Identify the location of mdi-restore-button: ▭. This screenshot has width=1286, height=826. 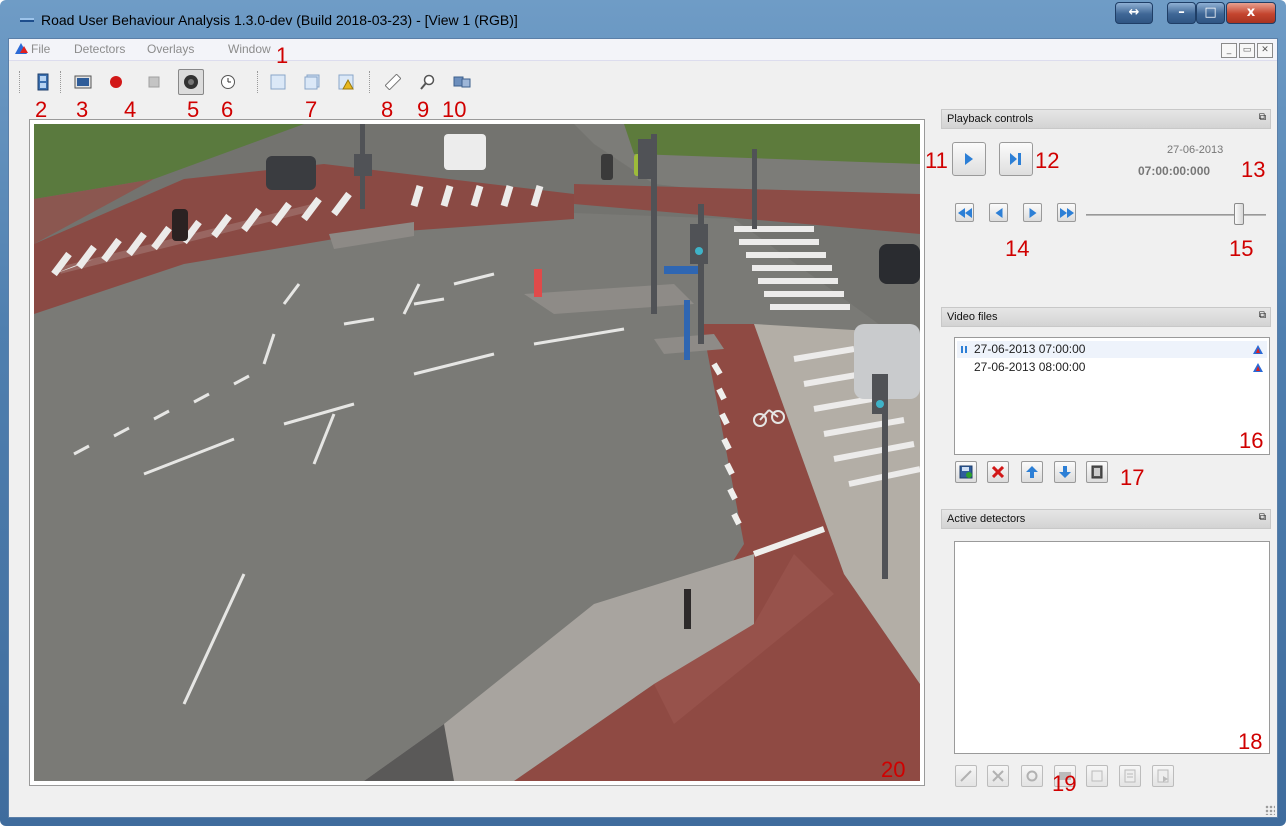
(1247, 50).